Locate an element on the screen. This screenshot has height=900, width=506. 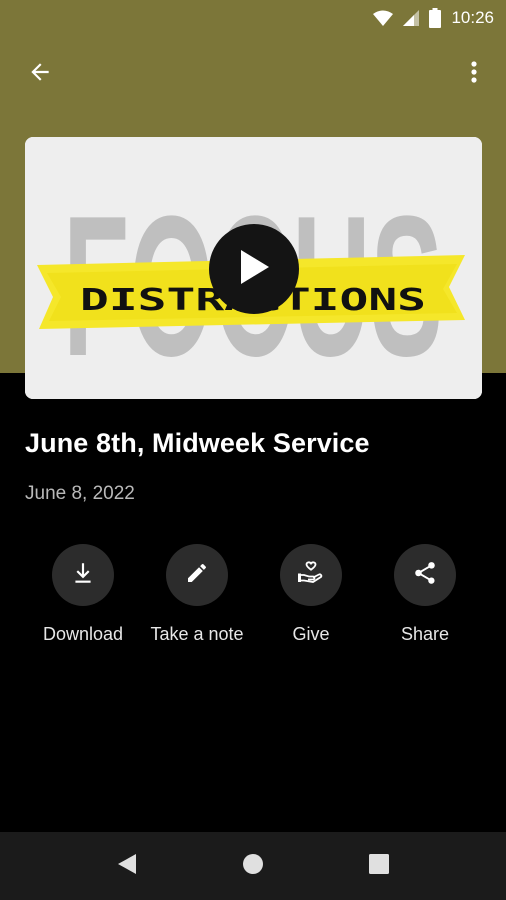
system-navigation-bar is located at coordinates (253, 866).